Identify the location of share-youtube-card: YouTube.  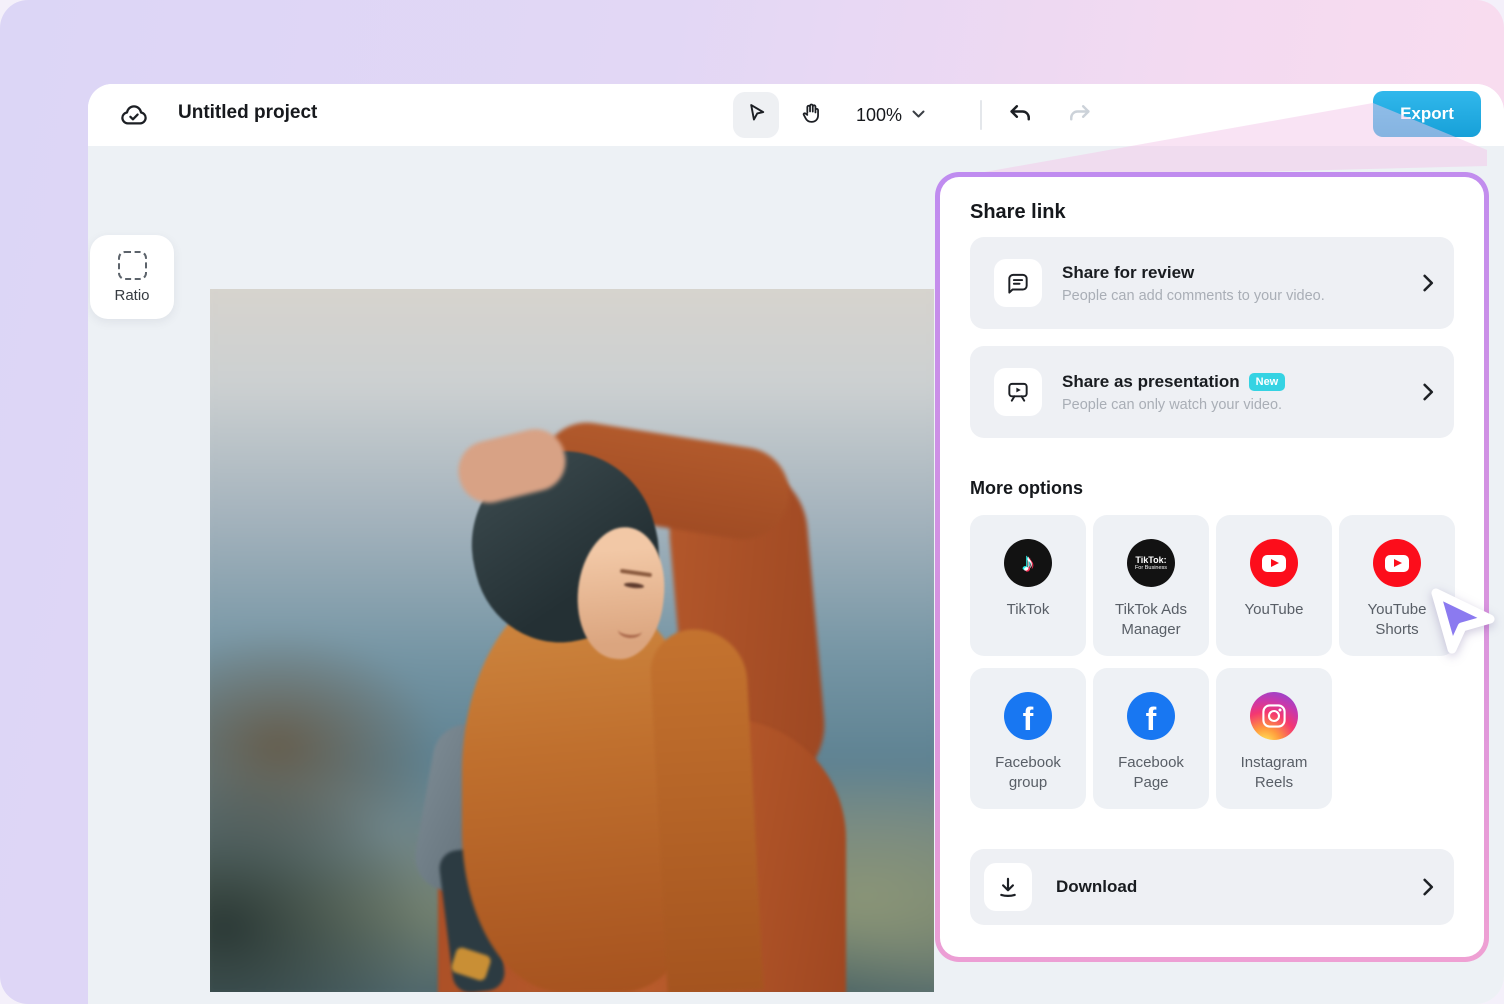
(1274, 585).